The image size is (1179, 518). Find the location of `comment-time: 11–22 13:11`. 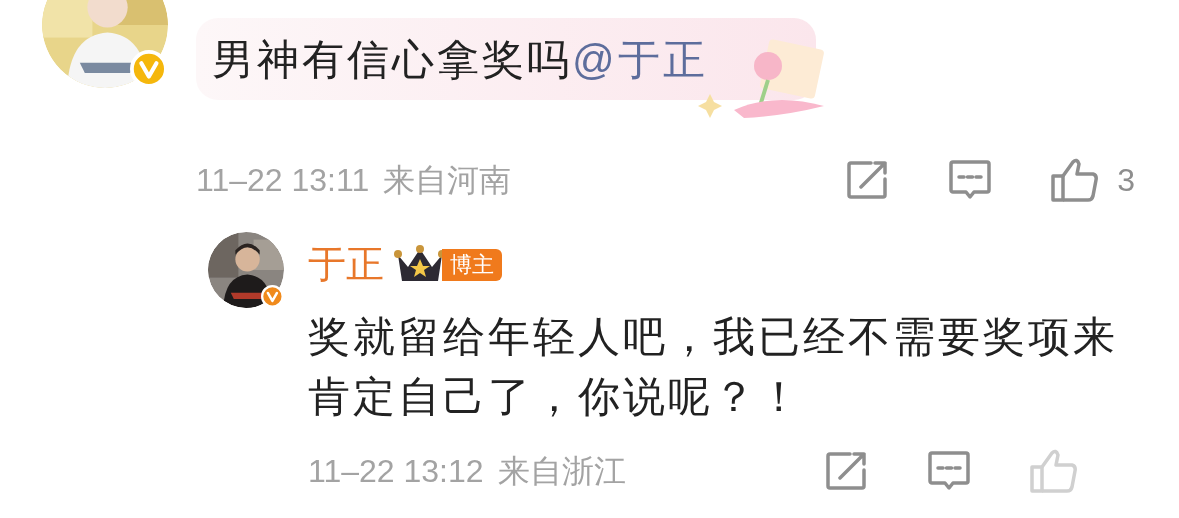

comment-time: 11–22 13:11 is located at coordinates (283, 180).